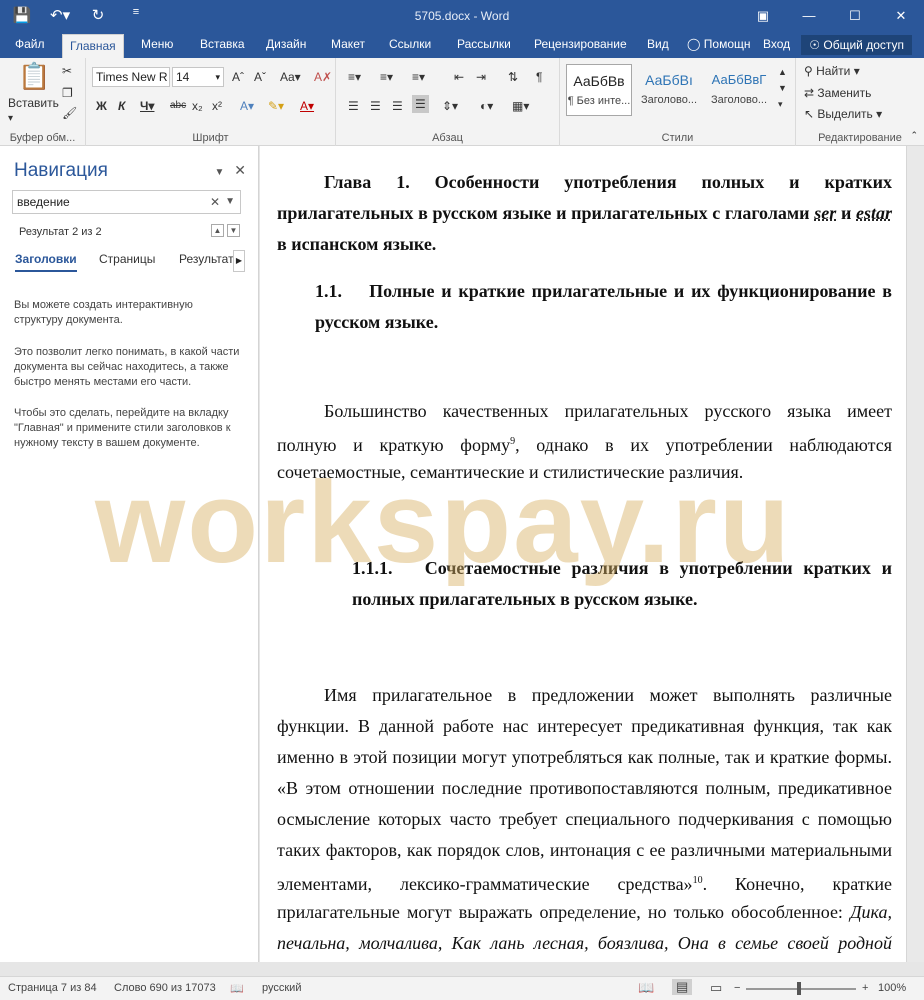 The width and height of the screenshot is (924, 1000). Describe the element at coordinates (410, 45) in the screenshot. I see `tab-references: Ссылки` at that location.